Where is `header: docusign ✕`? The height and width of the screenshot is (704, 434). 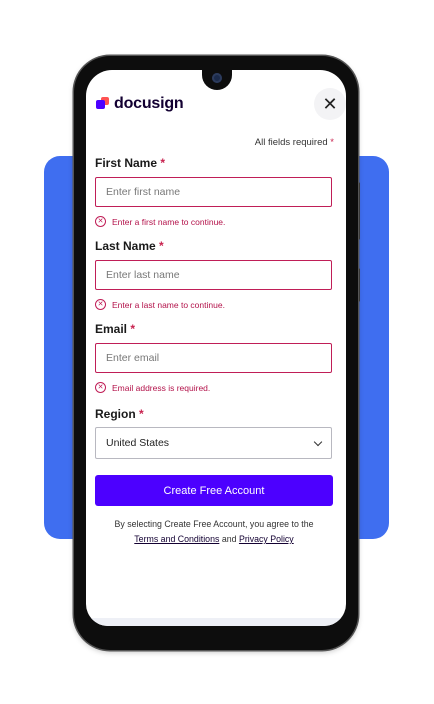 header: docusign ✕ is located at coordinates (221, 104).